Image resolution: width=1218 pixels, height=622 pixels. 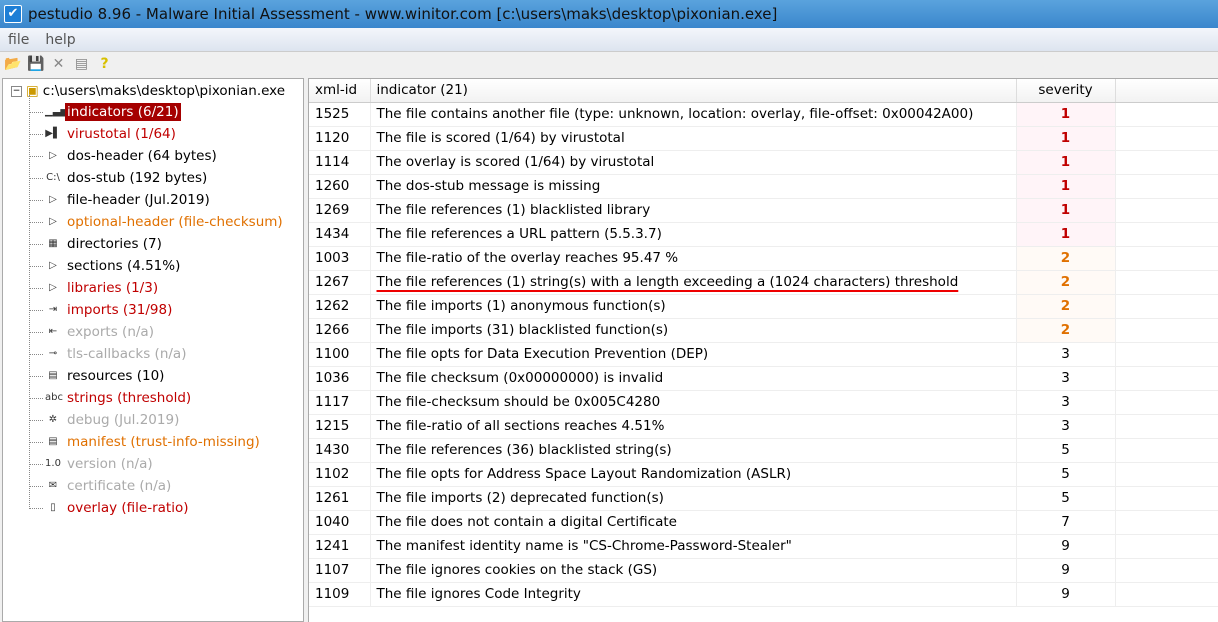 What do you see at coordinates (120, 310) in the screenshot?
I see `tree-item-label: imports (31/98)` at bounding box center [120, 310].